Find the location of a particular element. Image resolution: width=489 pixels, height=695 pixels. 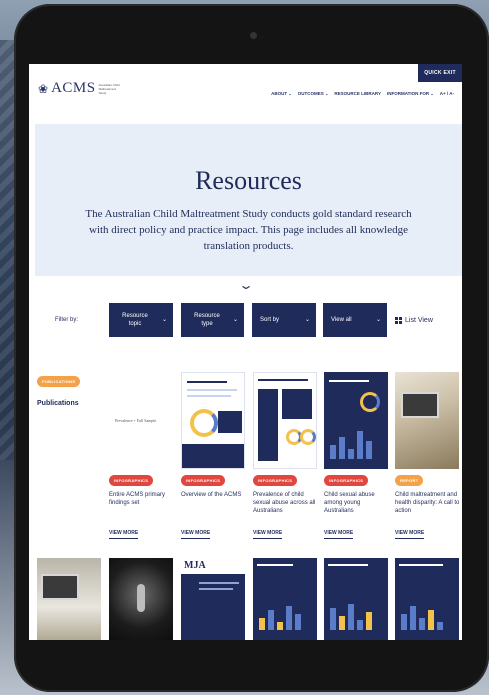

resource-type-dropdown: Resource type ⌄ is located at coordinates (212, 320).